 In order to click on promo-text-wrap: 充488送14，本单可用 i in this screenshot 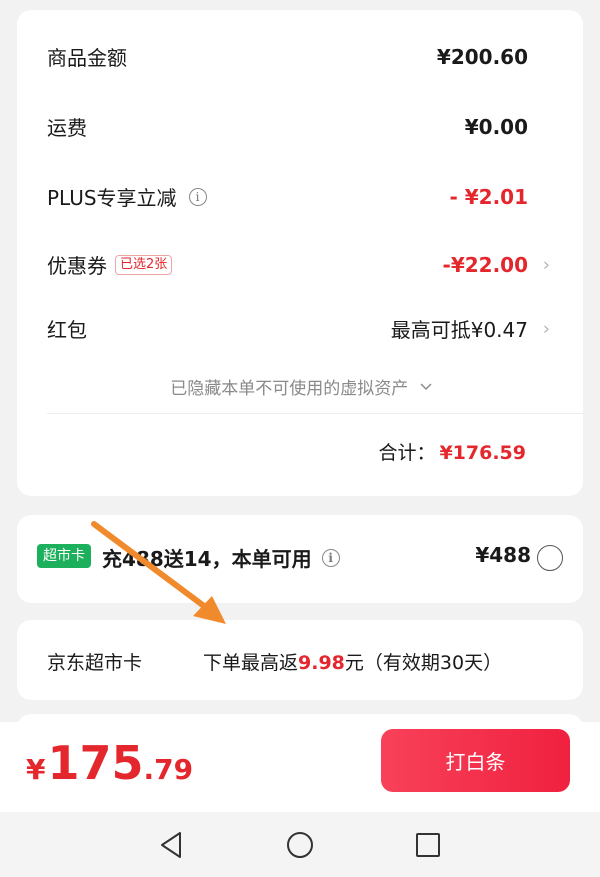, I will do `click(221, 557)`.